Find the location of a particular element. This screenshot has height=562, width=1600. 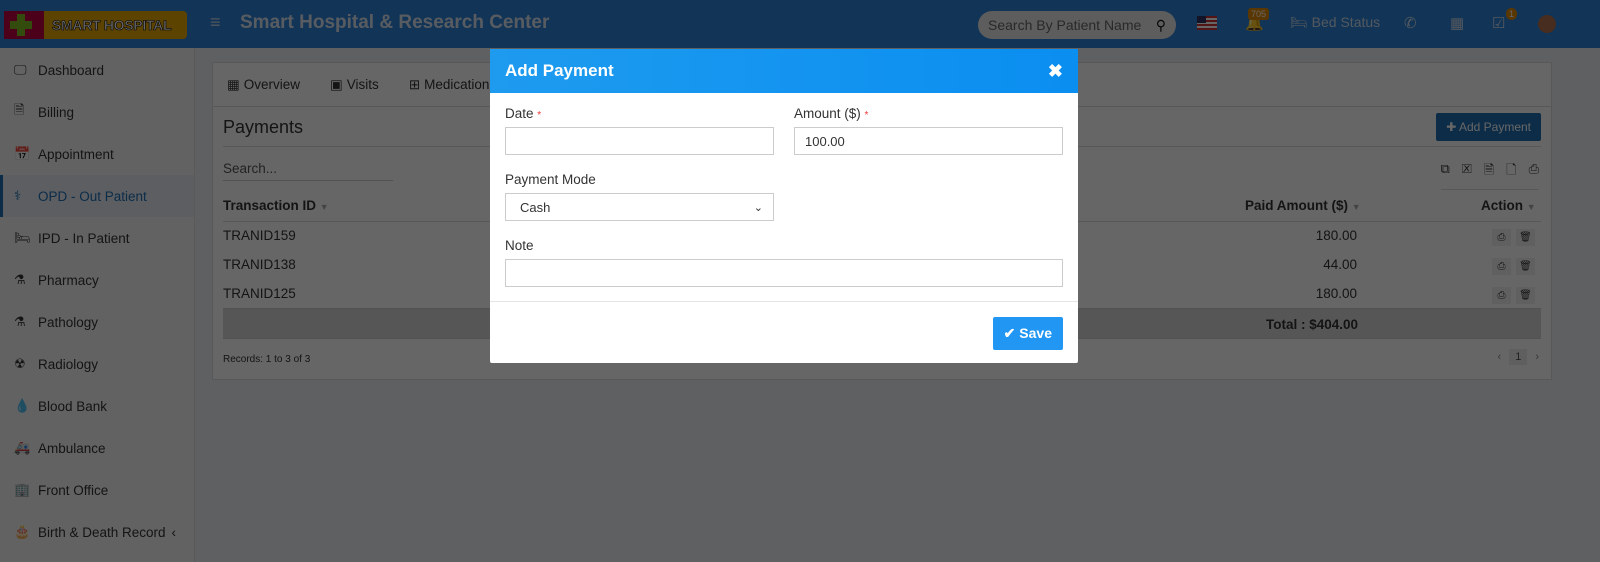

sidebar-icon: ⚕ is located at coordinates (18, 195).